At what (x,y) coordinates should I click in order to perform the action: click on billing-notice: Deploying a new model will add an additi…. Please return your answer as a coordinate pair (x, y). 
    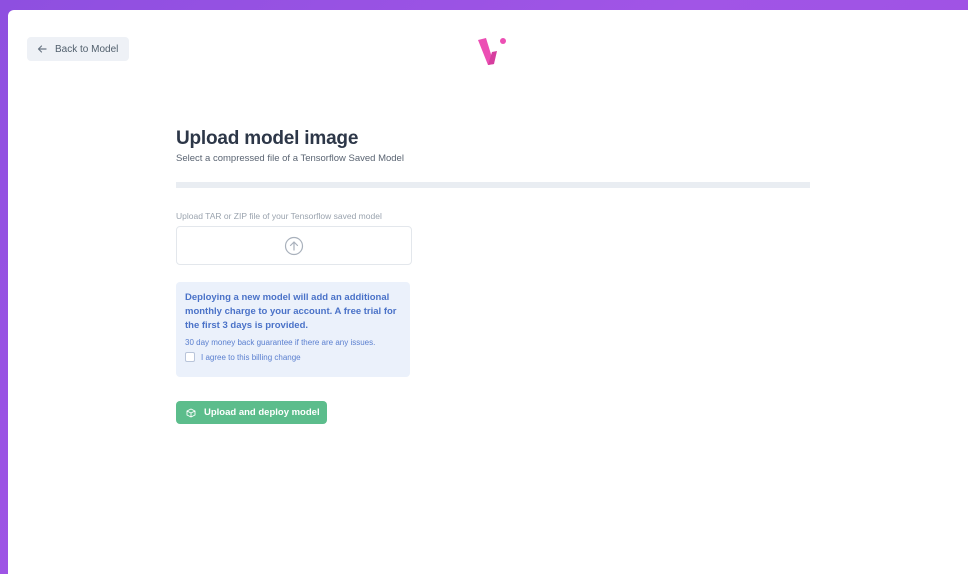
    Looking at the image, I should click on (293, 329).